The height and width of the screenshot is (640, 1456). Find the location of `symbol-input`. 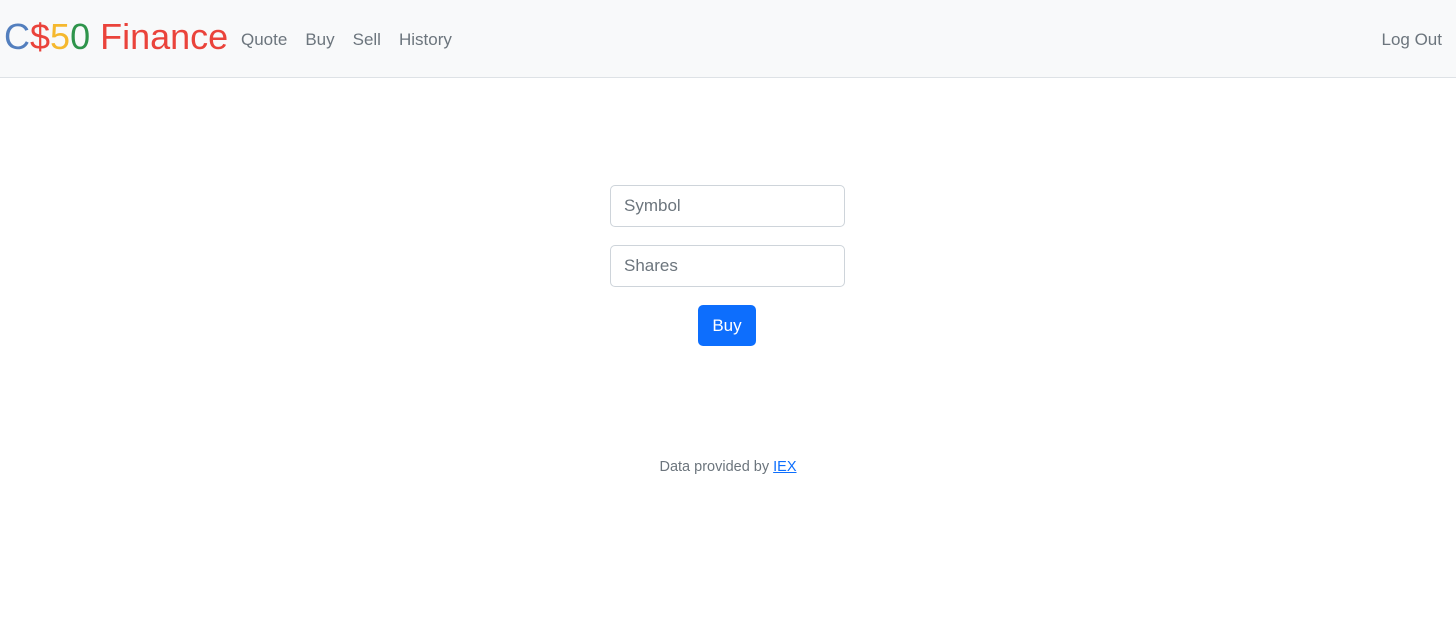

symbol-input is located at coordinates (727, 206).